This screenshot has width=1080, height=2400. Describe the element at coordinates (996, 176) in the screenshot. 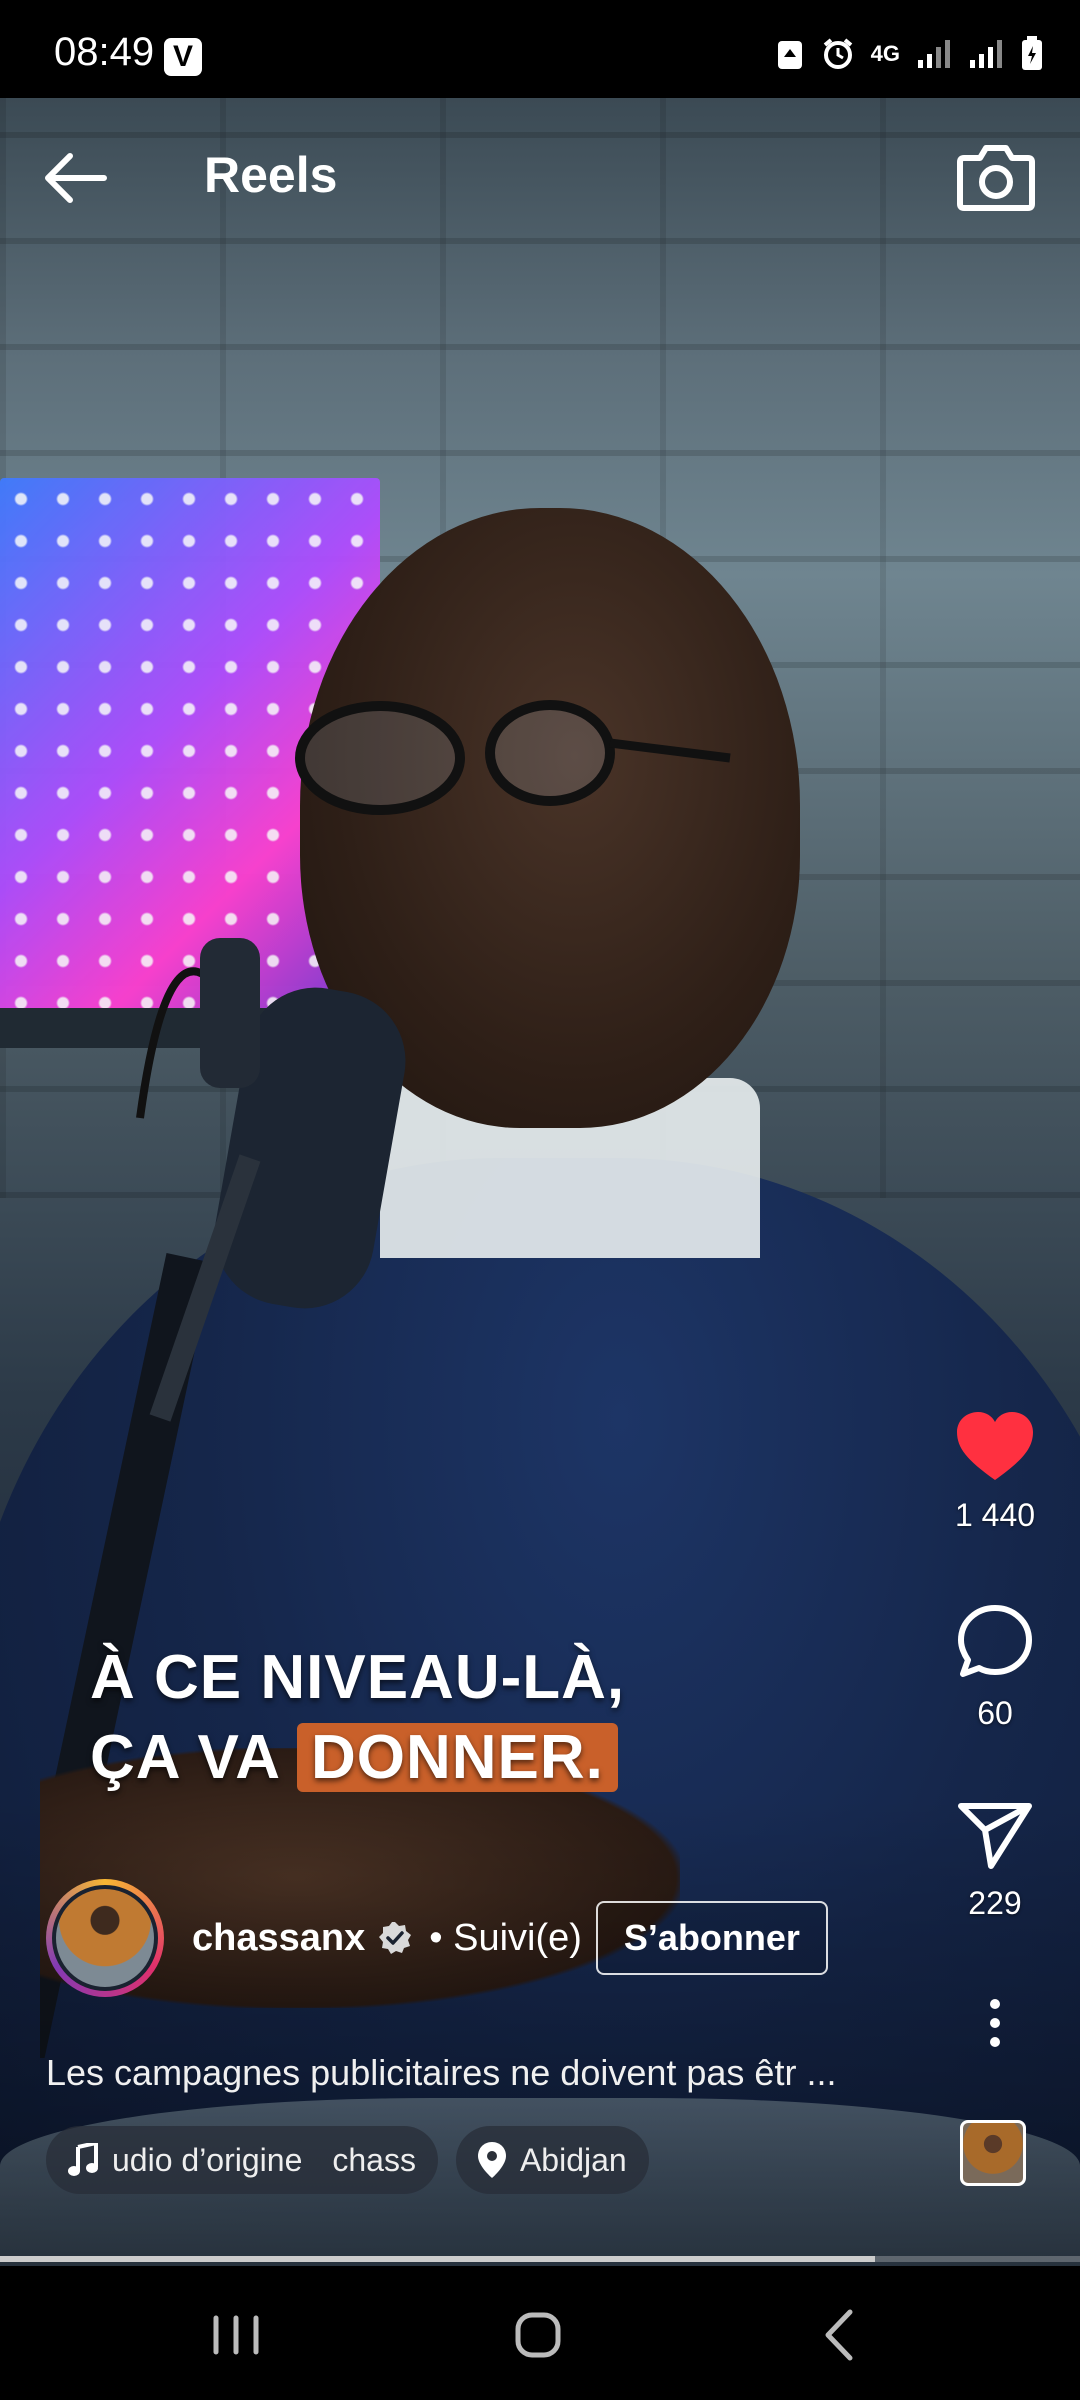

I see `camera-icon` at that location.